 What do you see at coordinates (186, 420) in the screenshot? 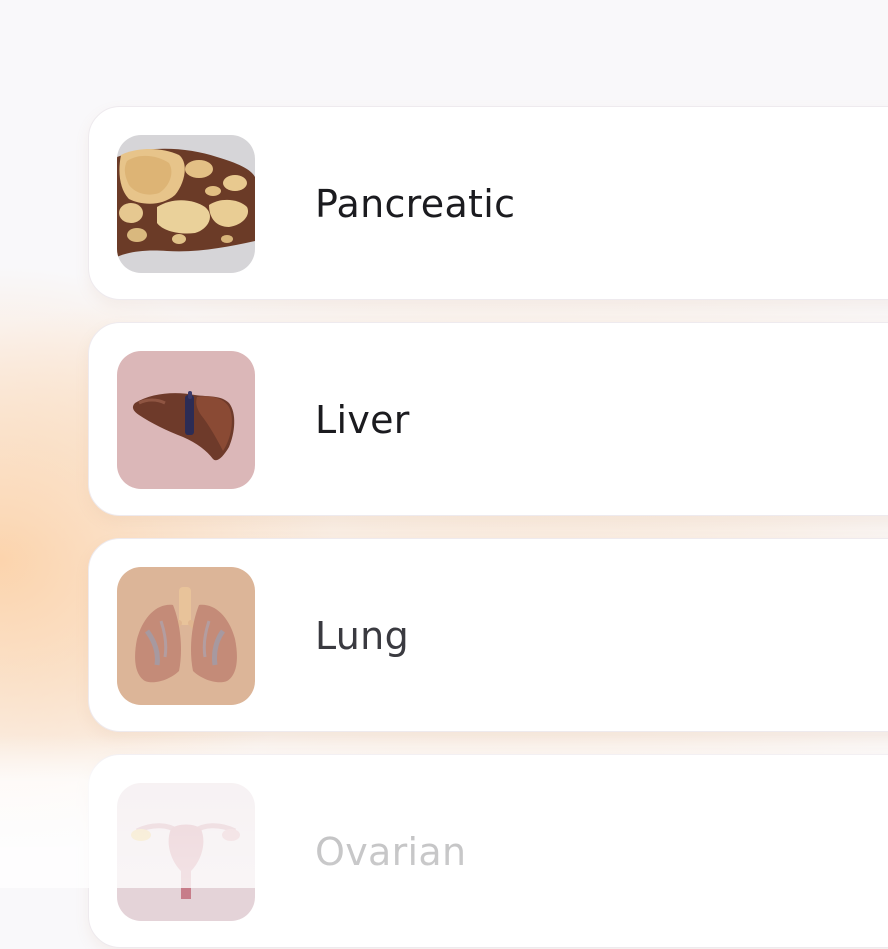
I see `liver-image` at bounding box center [186, 420].